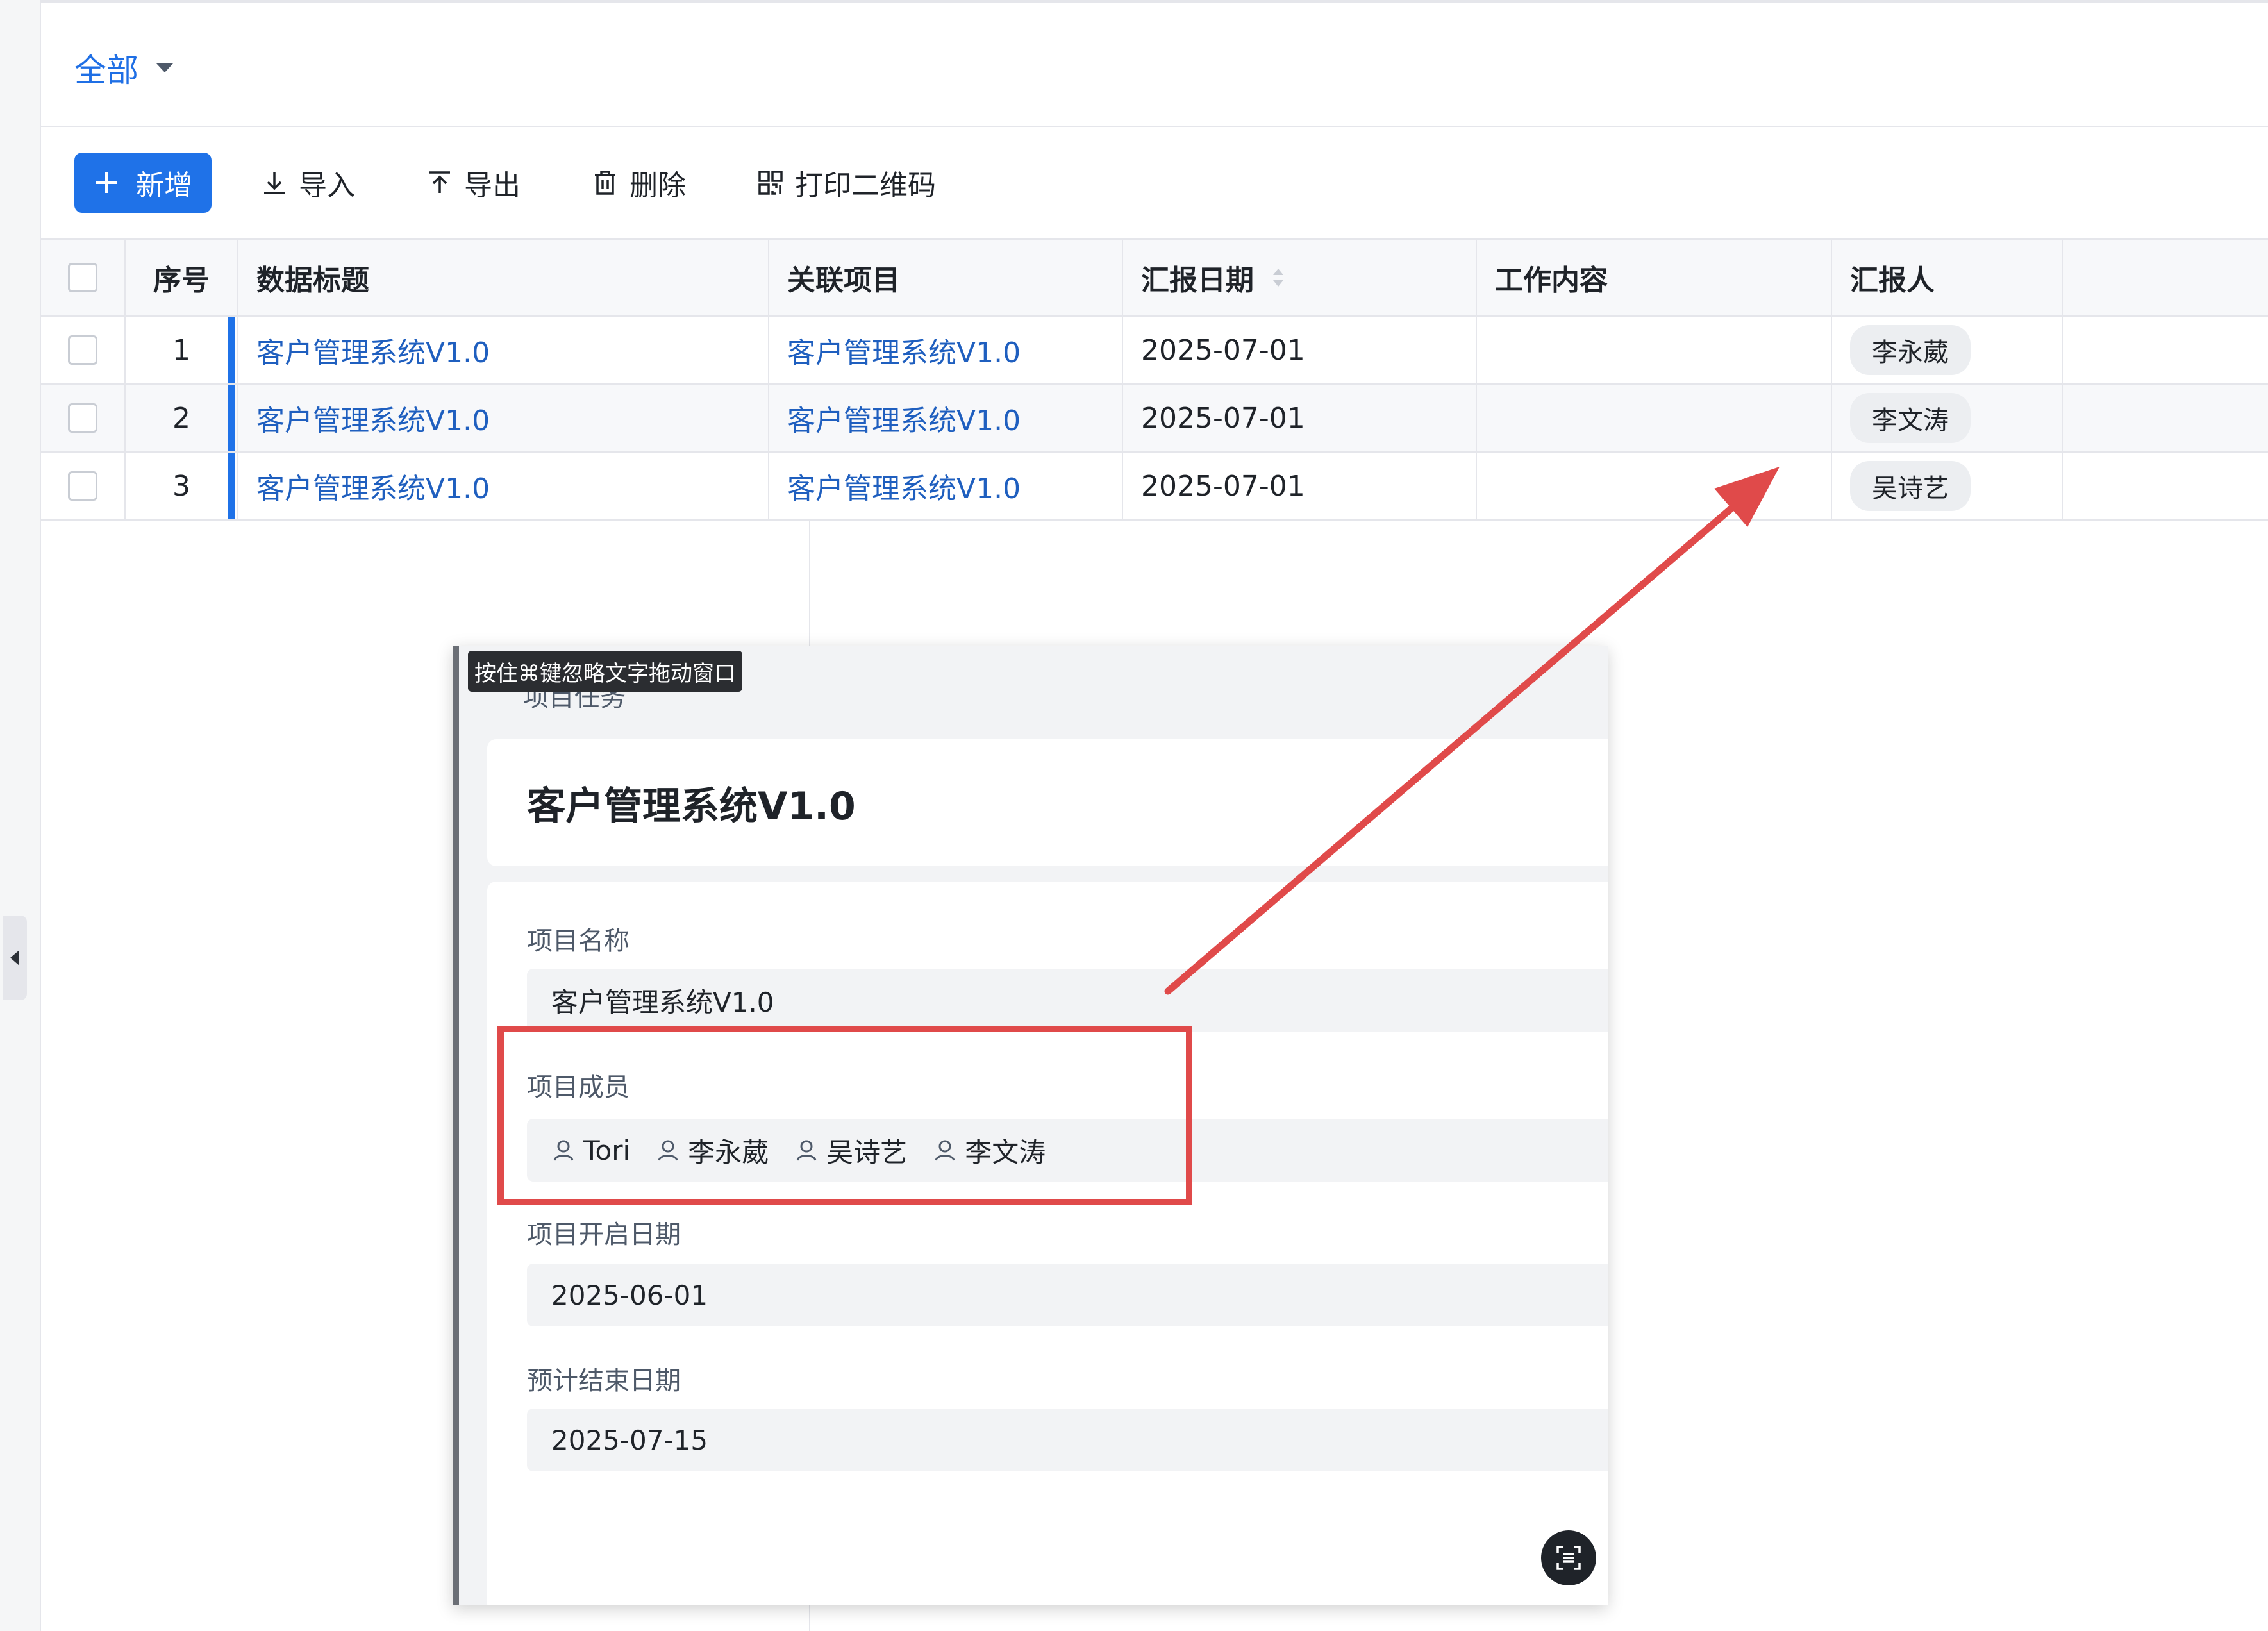  I want to click on upload-icon, so click(439, 182).